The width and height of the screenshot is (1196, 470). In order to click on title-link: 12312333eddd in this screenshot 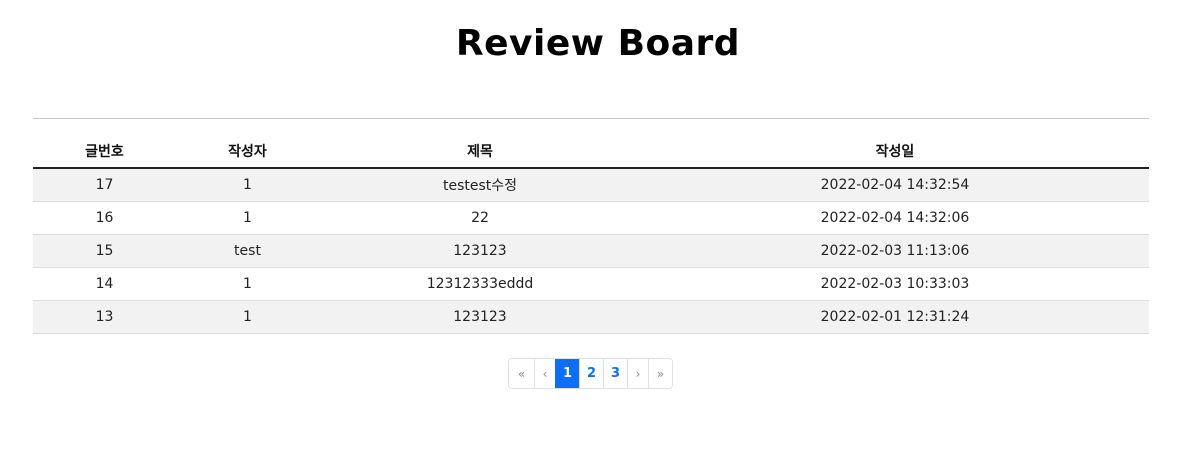, I will do `click(480, 284)`.